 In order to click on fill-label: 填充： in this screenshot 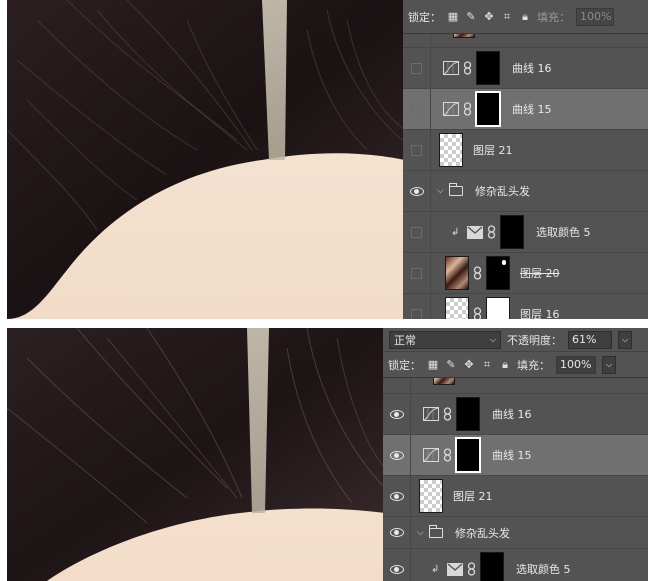, I will do `click(553, 17)`.